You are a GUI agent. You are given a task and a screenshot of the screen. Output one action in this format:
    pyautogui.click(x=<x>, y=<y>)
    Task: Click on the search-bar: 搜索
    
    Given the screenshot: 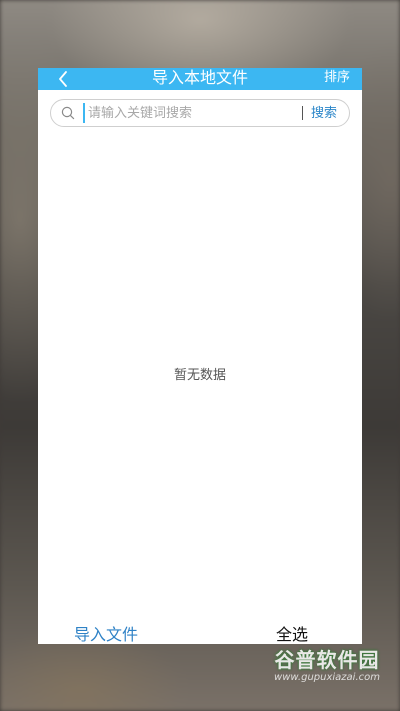 What is the action you would take?
    pyautogui.click(x=200, y=113)
    